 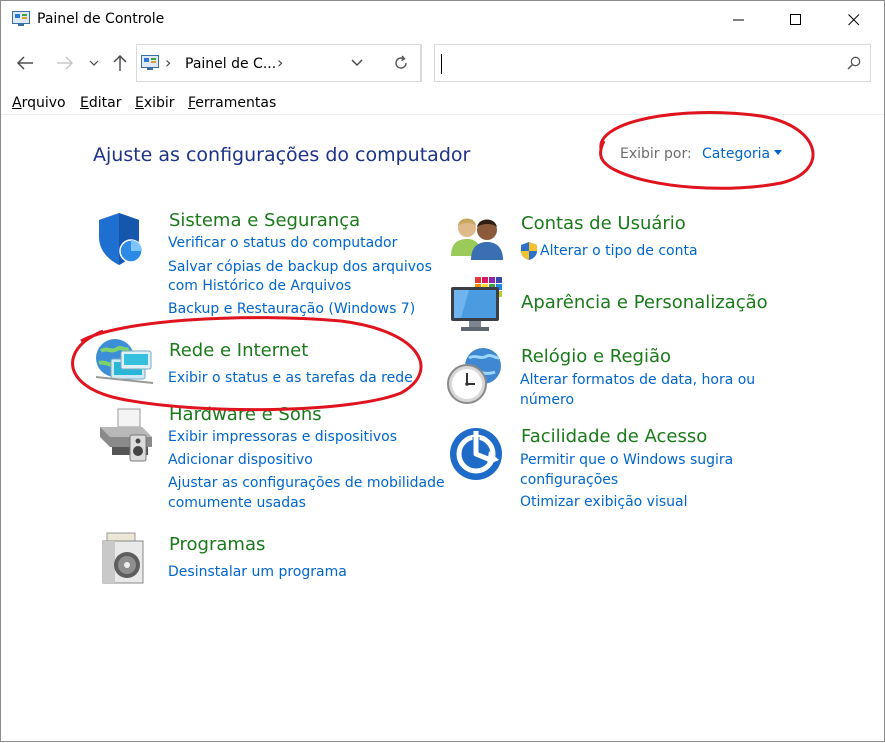 I want to click on link-windows-sugira-cont: configurações, so click(x=569, y=480).